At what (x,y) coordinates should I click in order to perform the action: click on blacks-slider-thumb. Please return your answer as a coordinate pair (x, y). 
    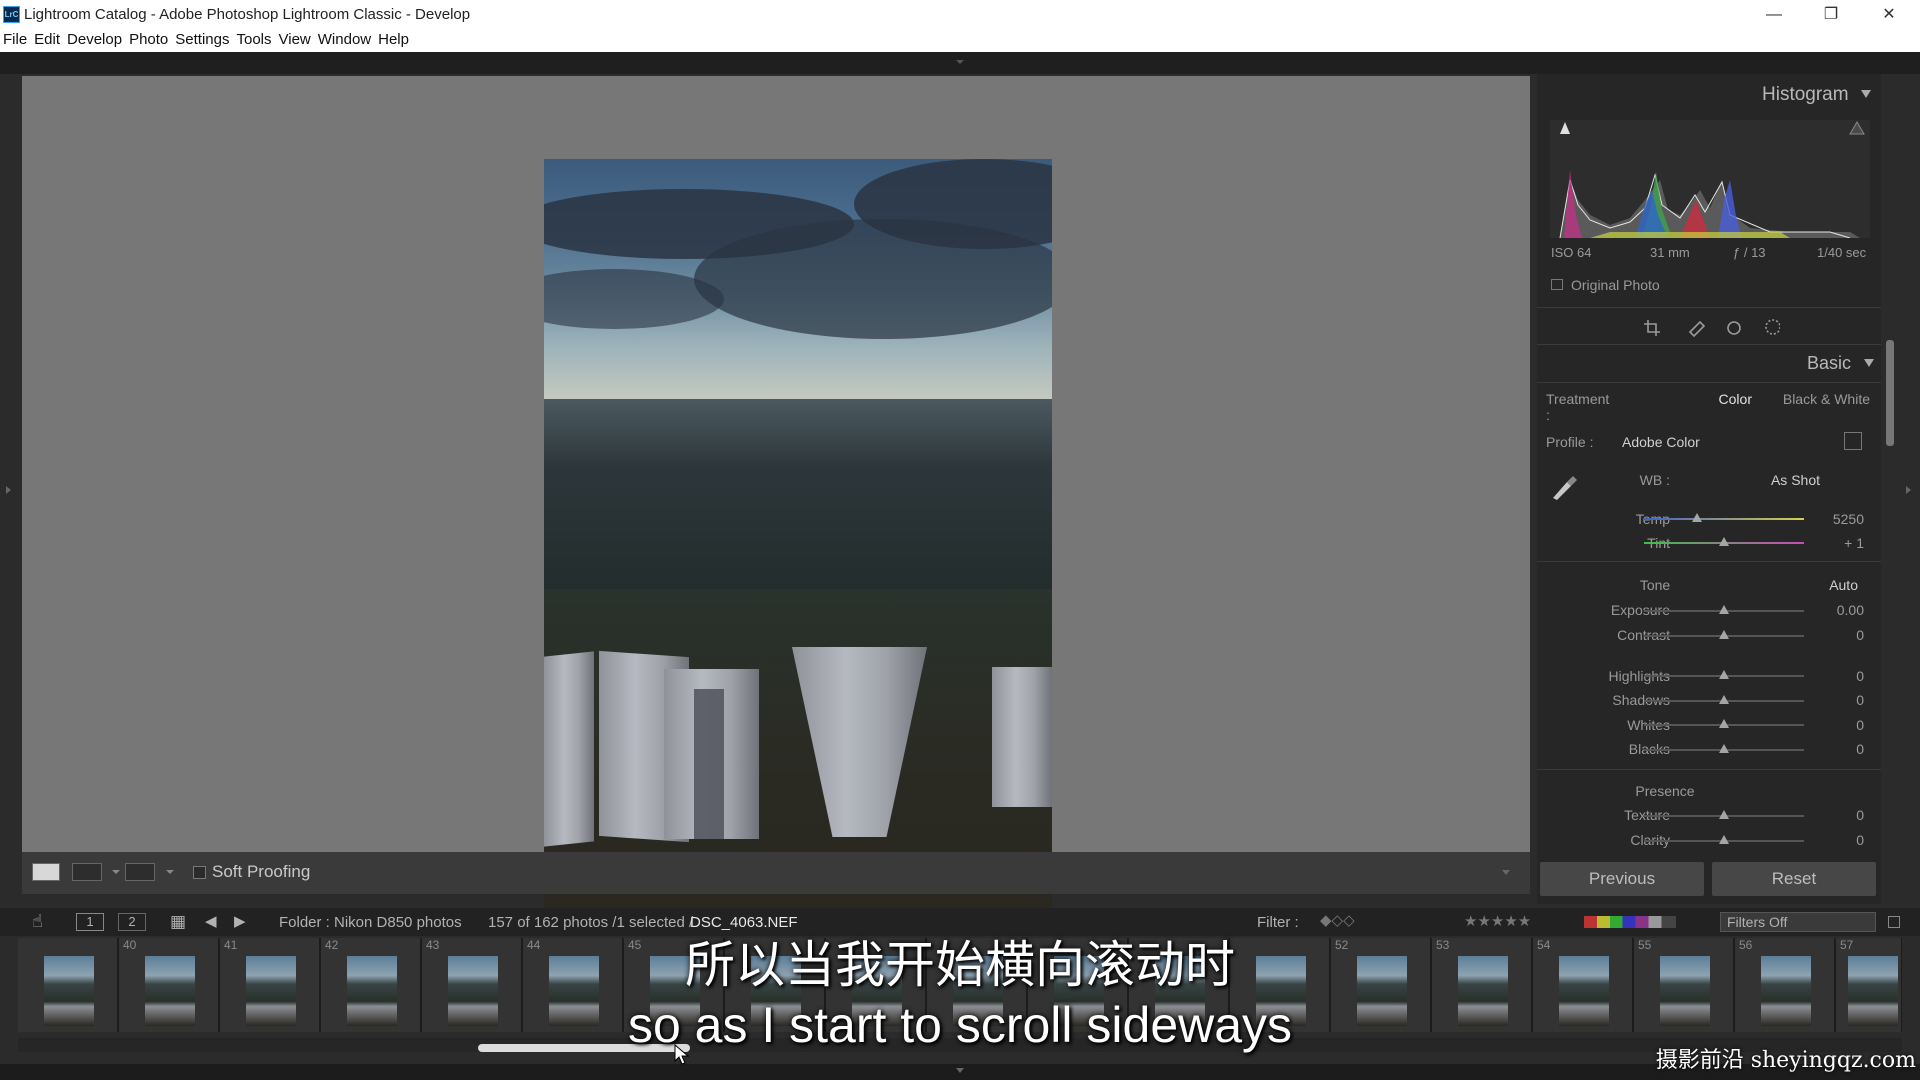
    Looking at the image, I should click on (1724, 748).